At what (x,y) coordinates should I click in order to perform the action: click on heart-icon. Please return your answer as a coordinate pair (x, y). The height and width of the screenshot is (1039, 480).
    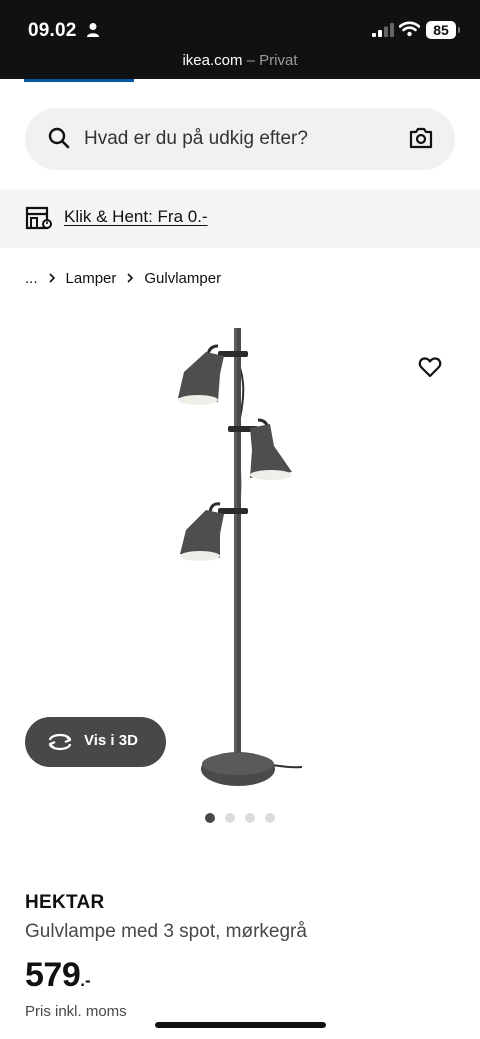
    Looking at the image, I should click on (430, 367).